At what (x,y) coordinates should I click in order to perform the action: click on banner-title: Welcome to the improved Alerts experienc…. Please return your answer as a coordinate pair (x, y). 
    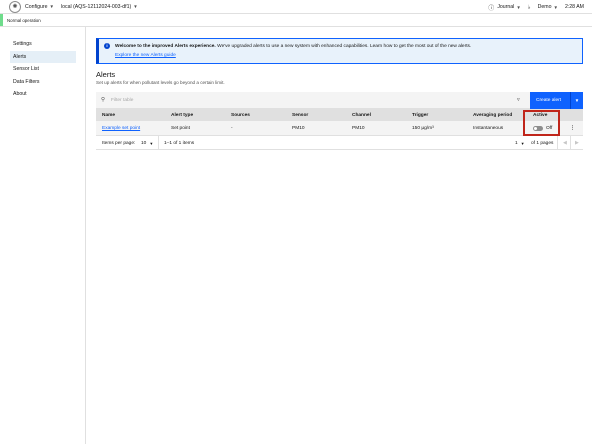
    Looking at the image, I should click on (165, 46).